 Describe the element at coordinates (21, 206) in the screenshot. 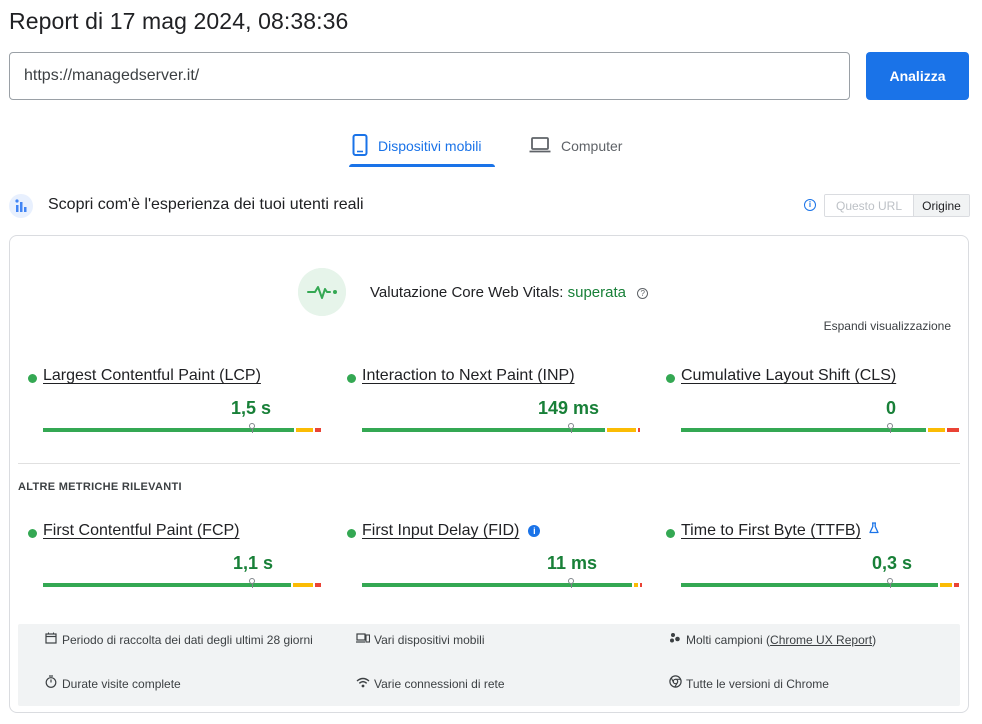

I see `users-icon` at that location.